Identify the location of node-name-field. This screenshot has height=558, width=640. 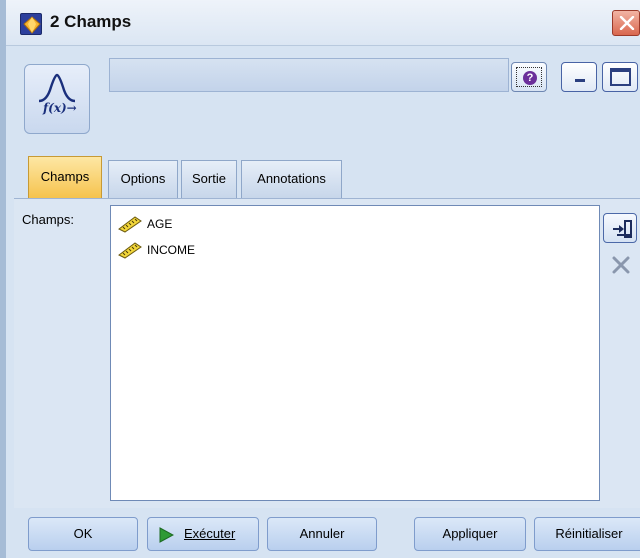
(309, 75).